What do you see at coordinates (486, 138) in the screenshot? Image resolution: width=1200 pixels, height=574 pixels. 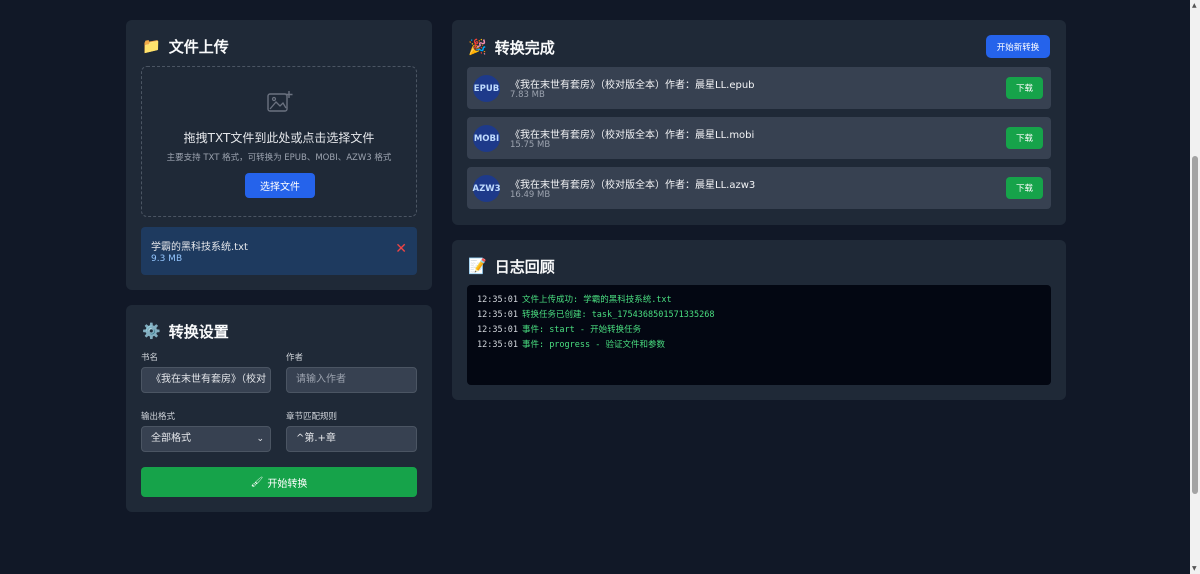 I see `mobi-badge: MOBI` at bounding box center [486, 138].